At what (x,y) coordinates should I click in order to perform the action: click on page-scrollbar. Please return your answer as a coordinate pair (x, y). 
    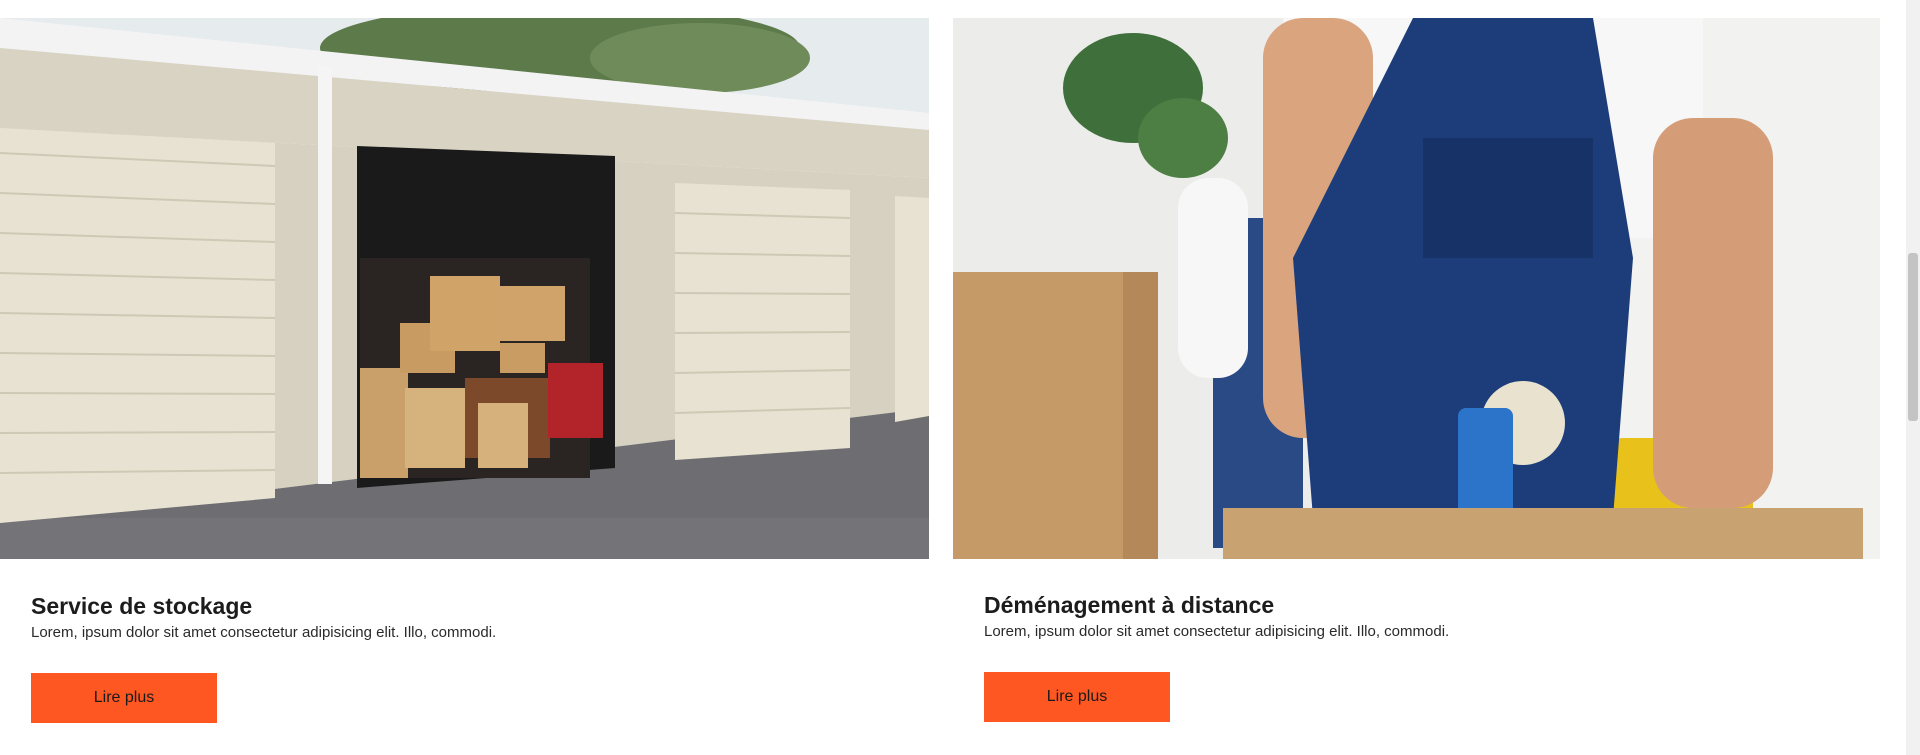
    Looking at the image, I should click on (1913, 377).